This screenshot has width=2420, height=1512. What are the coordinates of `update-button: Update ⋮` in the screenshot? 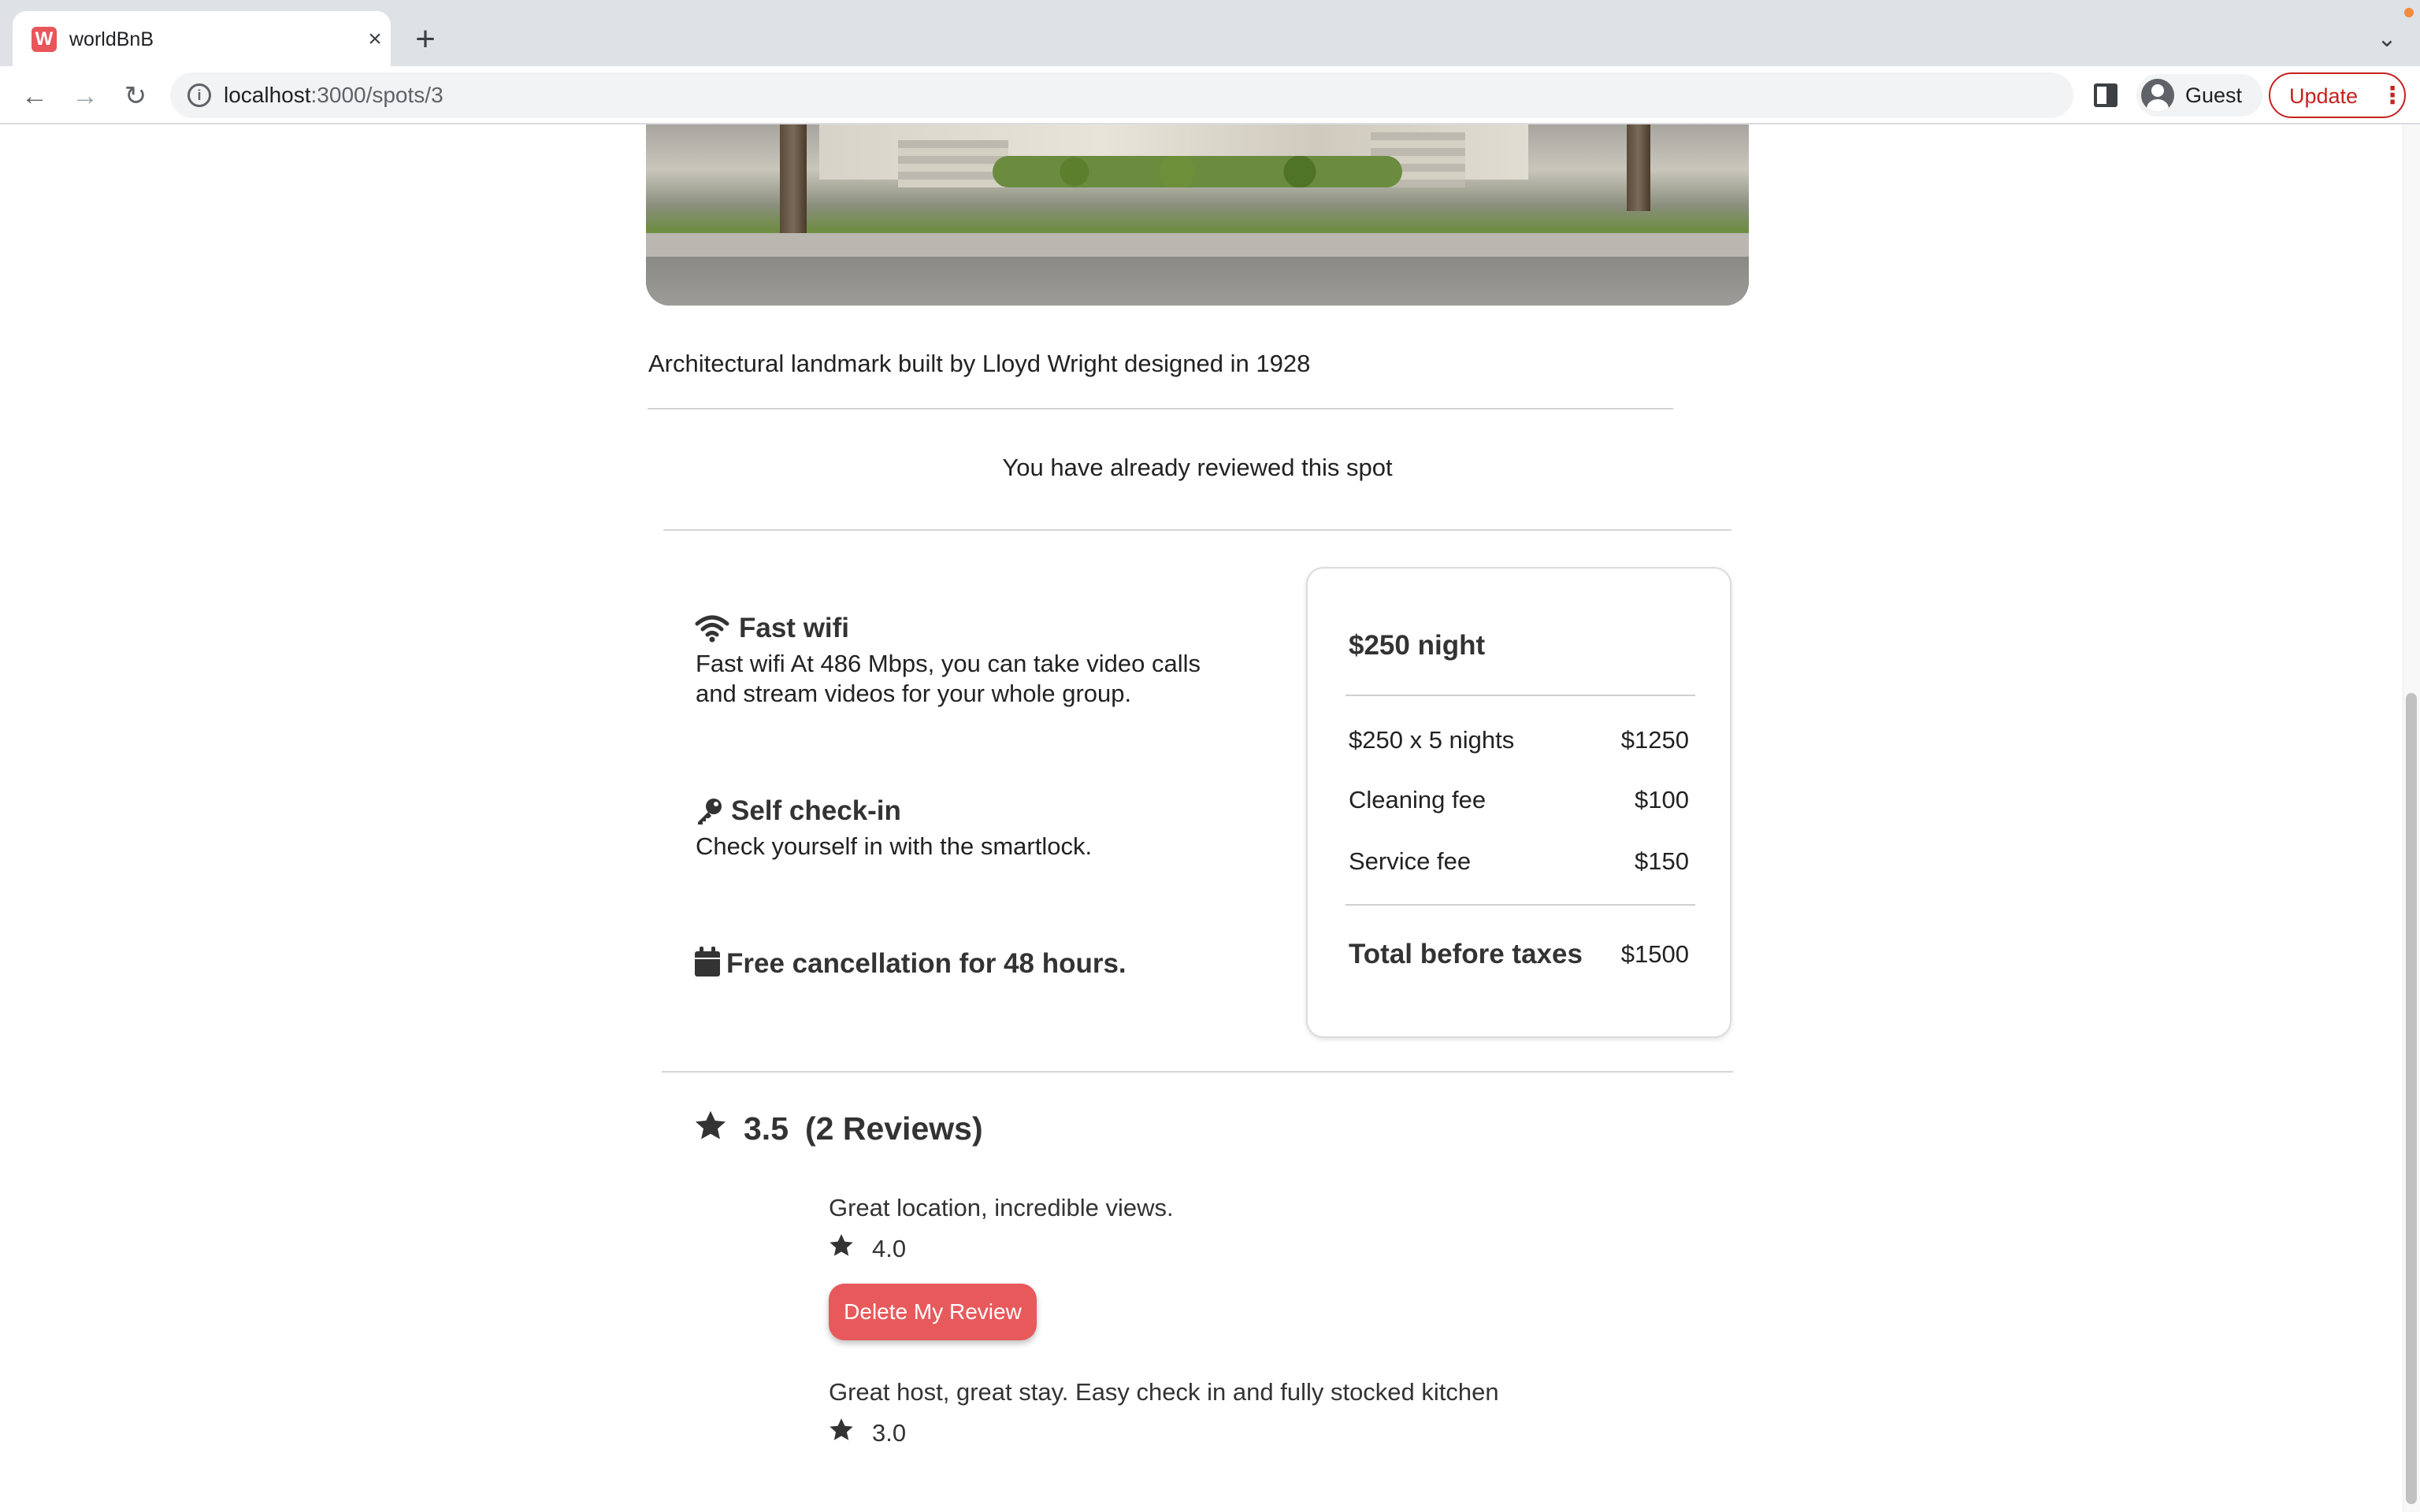 It's located at (2337, 95).